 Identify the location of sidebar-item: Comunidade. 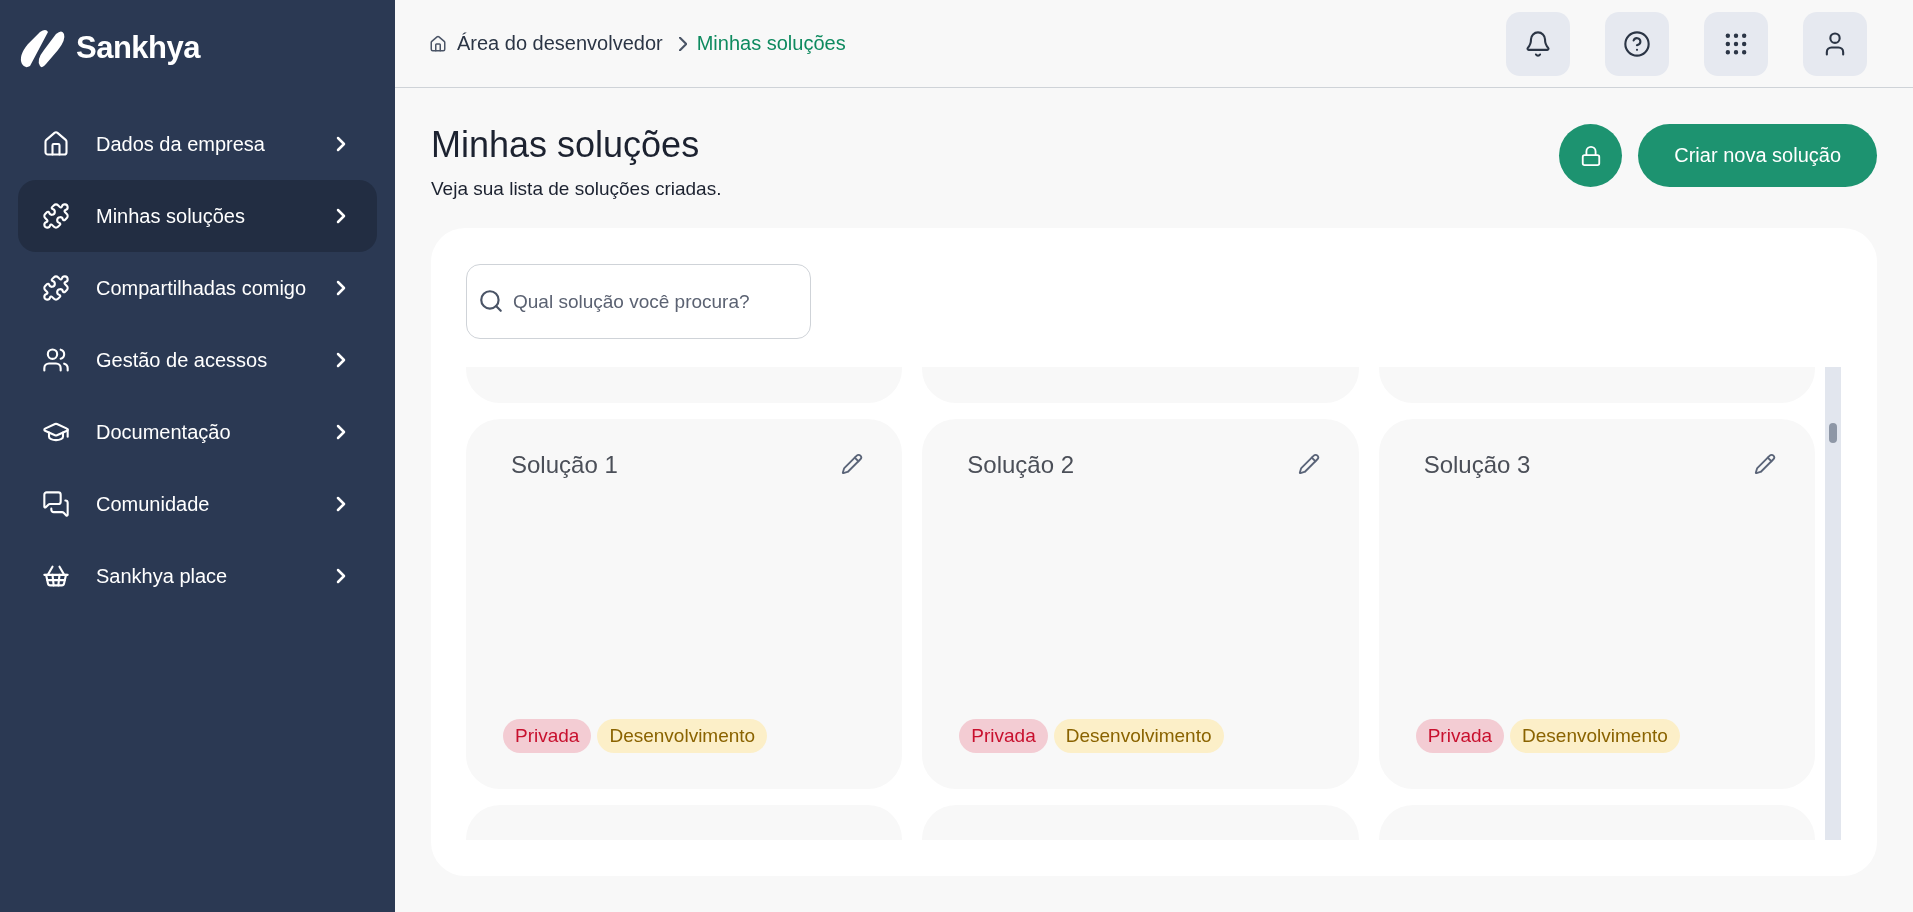
(197, 504).